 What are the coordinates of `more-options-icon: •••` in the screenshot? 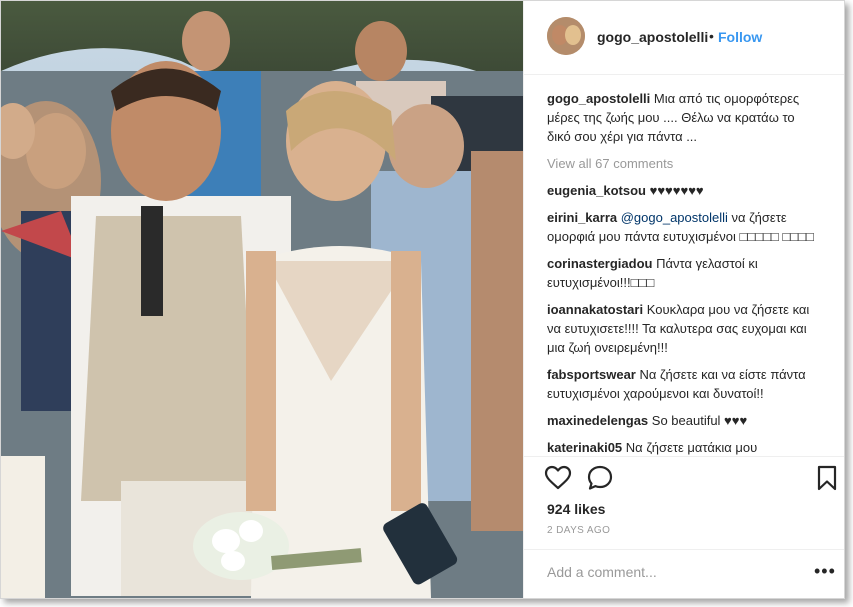 It's located at (825, 571).